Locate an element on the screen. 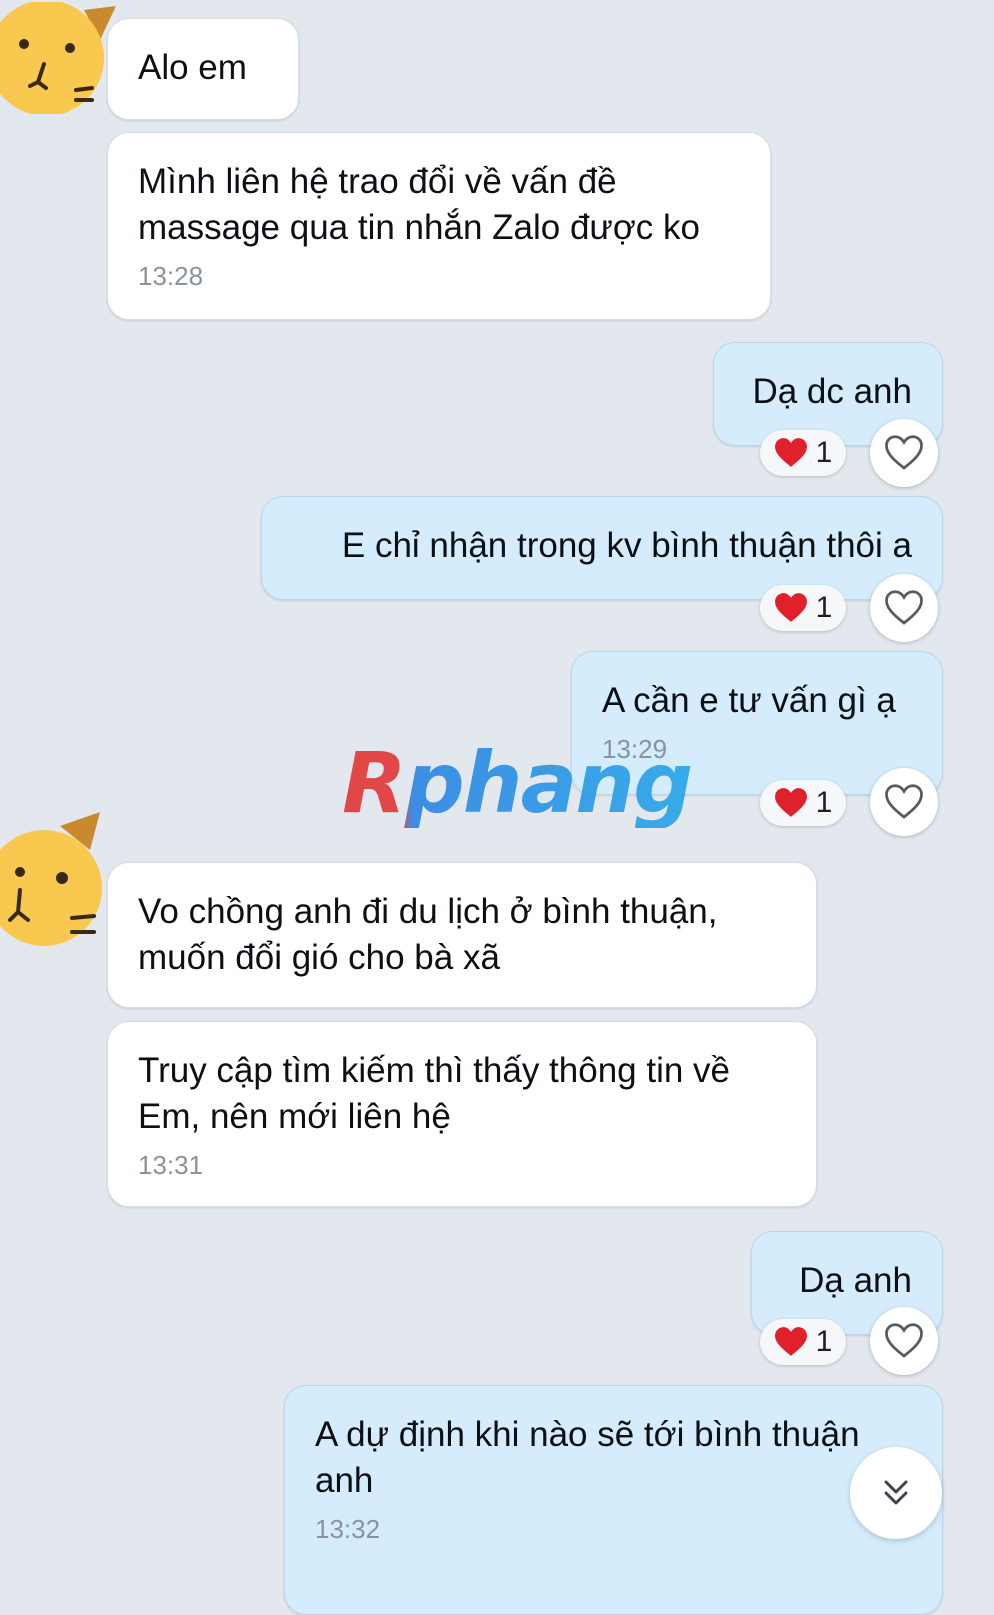 The image size is (994, 1615). message-time: 13:32 is located at coordinates (348, 1529).